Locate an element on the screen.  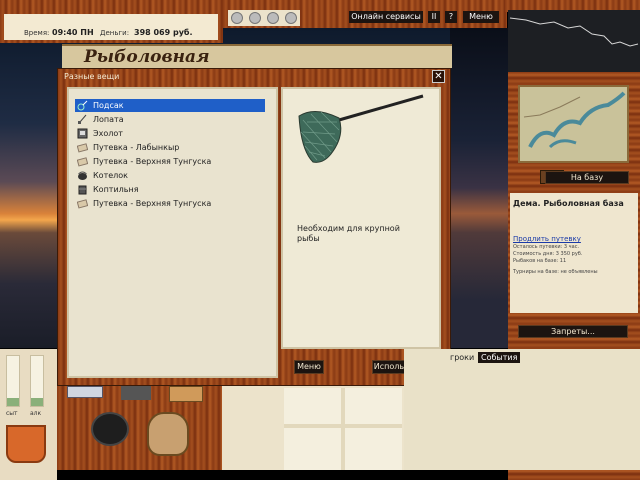
item-label: Коптильня is located at coordinates (116, 189).